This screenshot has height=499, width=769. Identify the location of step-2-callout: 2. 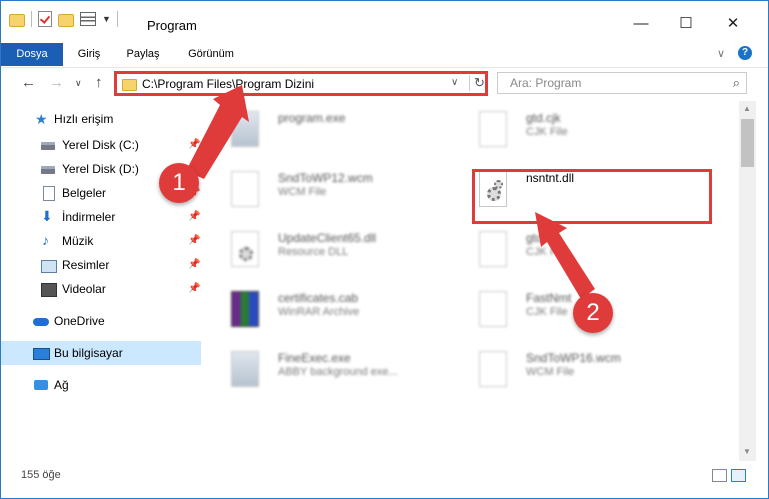
(593, 313).